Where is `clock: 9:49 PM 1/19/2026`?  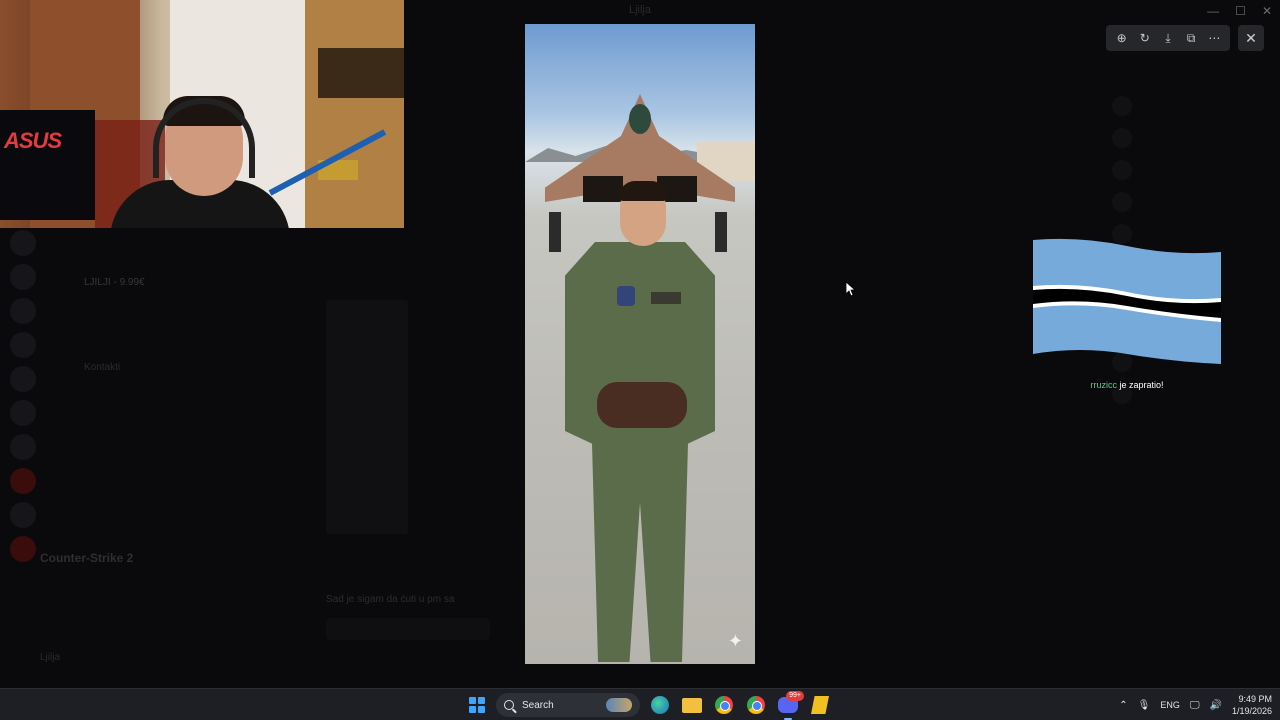 clock: 9:49 PM 1/19/2026 is located at coordinates (1252, 705).